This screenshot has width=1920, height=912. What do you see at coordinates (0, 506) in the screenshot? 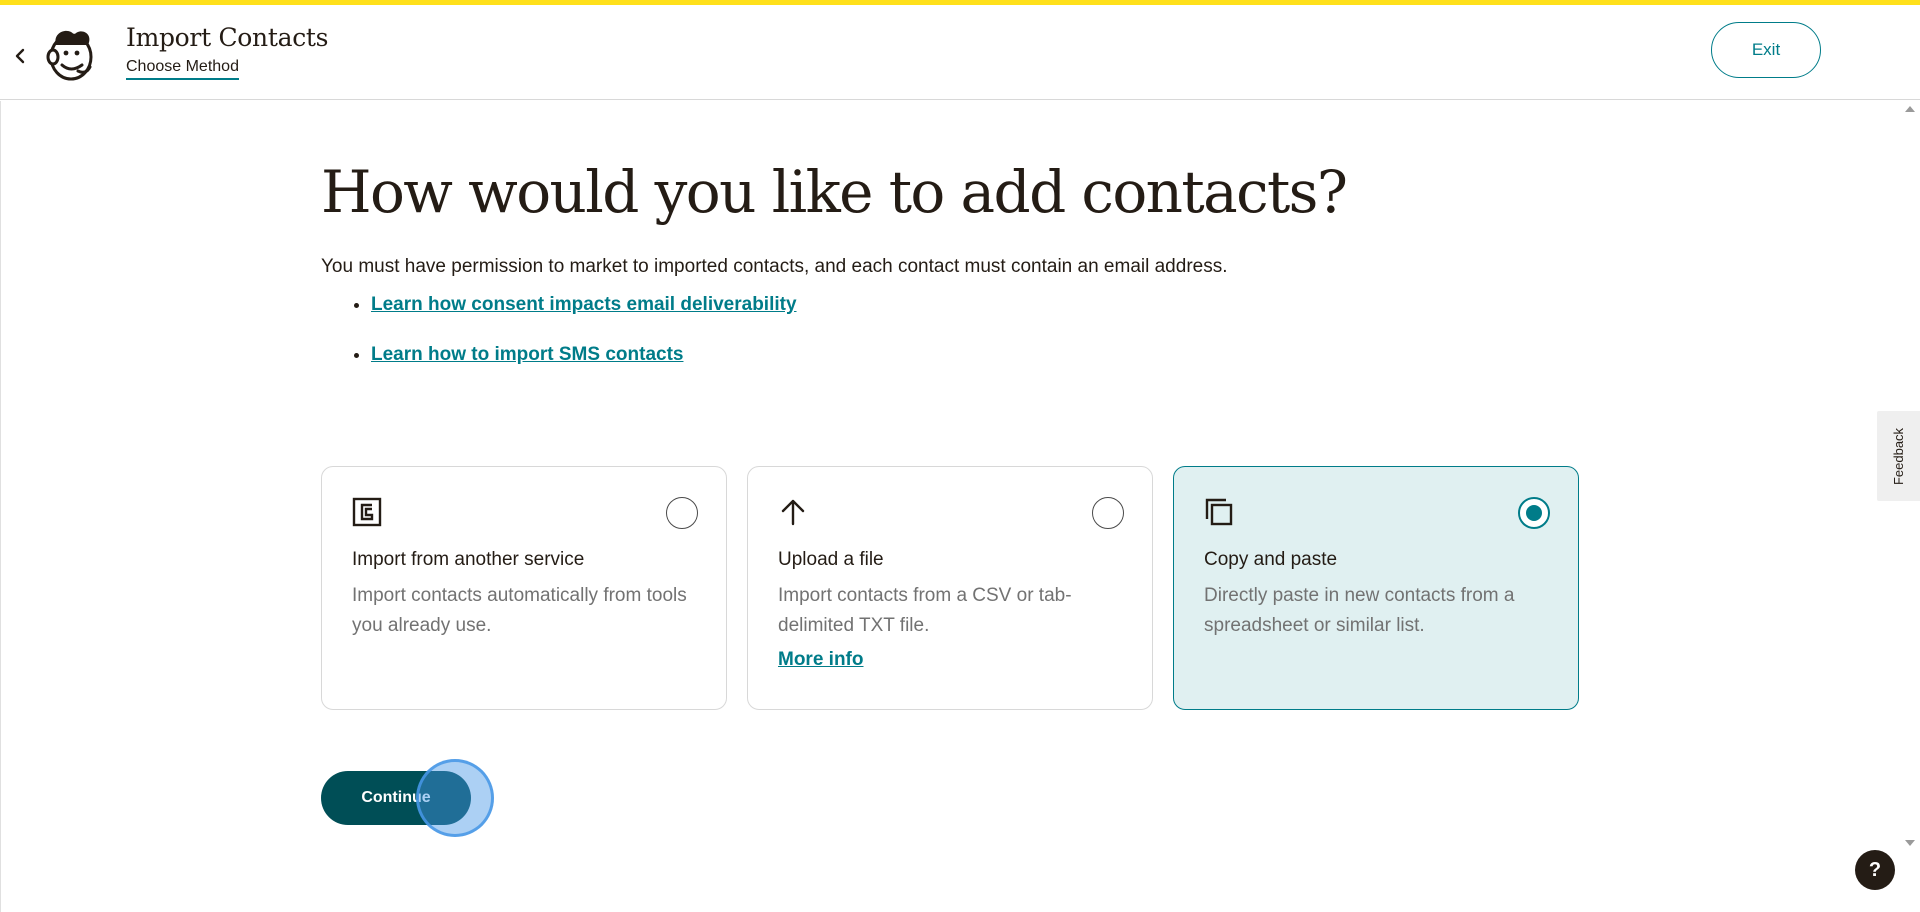
I see `content-left-border` at bounding box center [0, 506].